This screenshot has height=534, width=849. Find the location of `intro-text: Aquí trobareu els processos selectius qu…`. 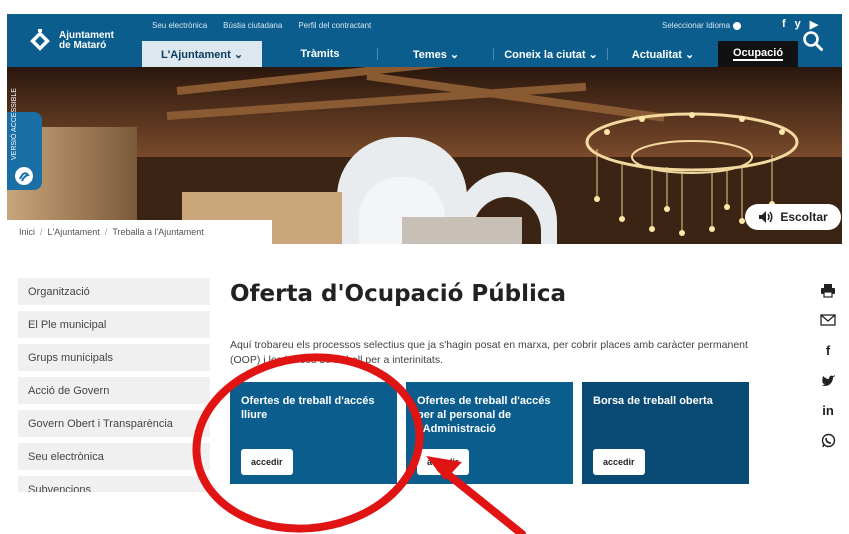

intro-text: Aquí trobareu els processos selectius qu… is located at coordinates (489, 352).